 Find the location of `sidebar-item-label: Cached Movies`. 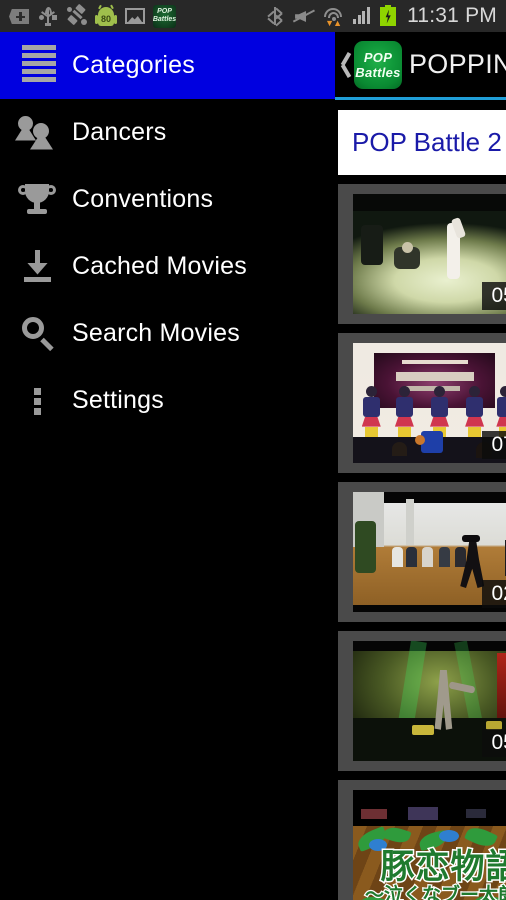

sidebar-item-label: Cached Movies is located at coordinates (159, 266).